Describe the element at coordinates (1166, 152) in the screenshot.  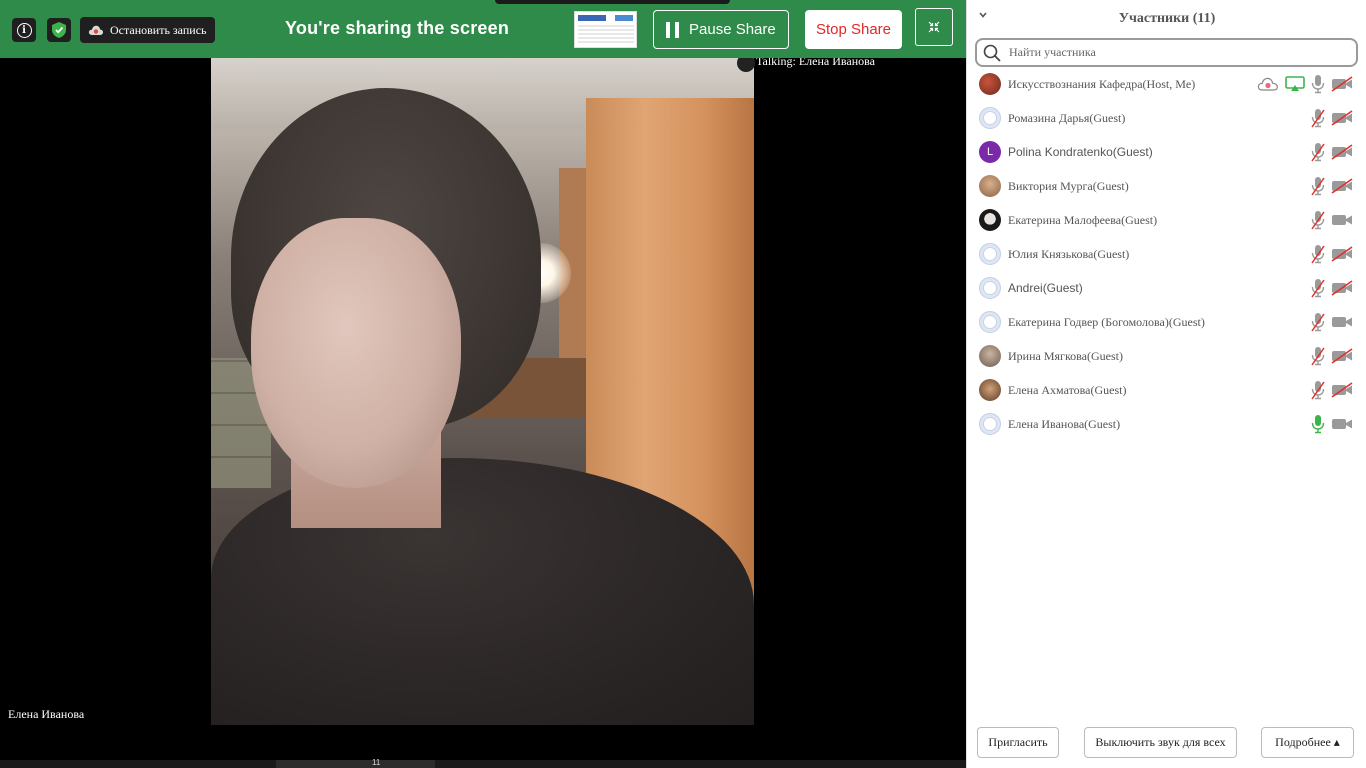
I see `participant-row: L Polina Kondratenko(Guest)` at that location.